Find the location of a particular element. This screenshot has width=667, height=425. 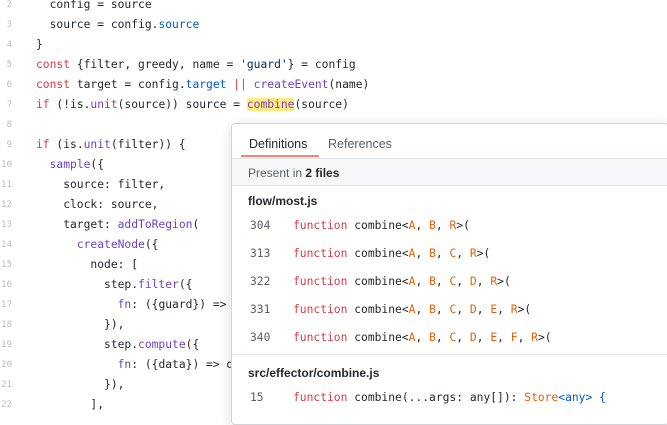

highlighted-symbol: combine is located at coordinates (270, 104).